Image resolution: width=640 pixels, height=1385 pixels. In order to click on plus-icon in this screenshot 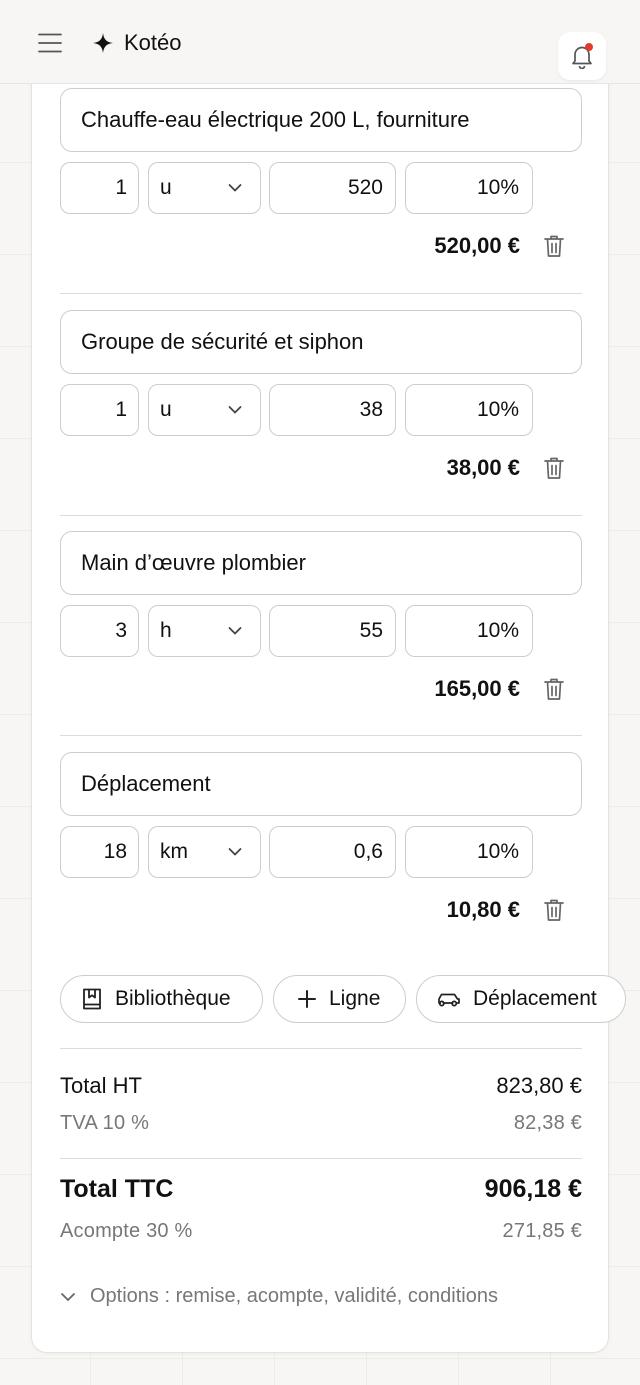, I will do `click(307, 999)`.